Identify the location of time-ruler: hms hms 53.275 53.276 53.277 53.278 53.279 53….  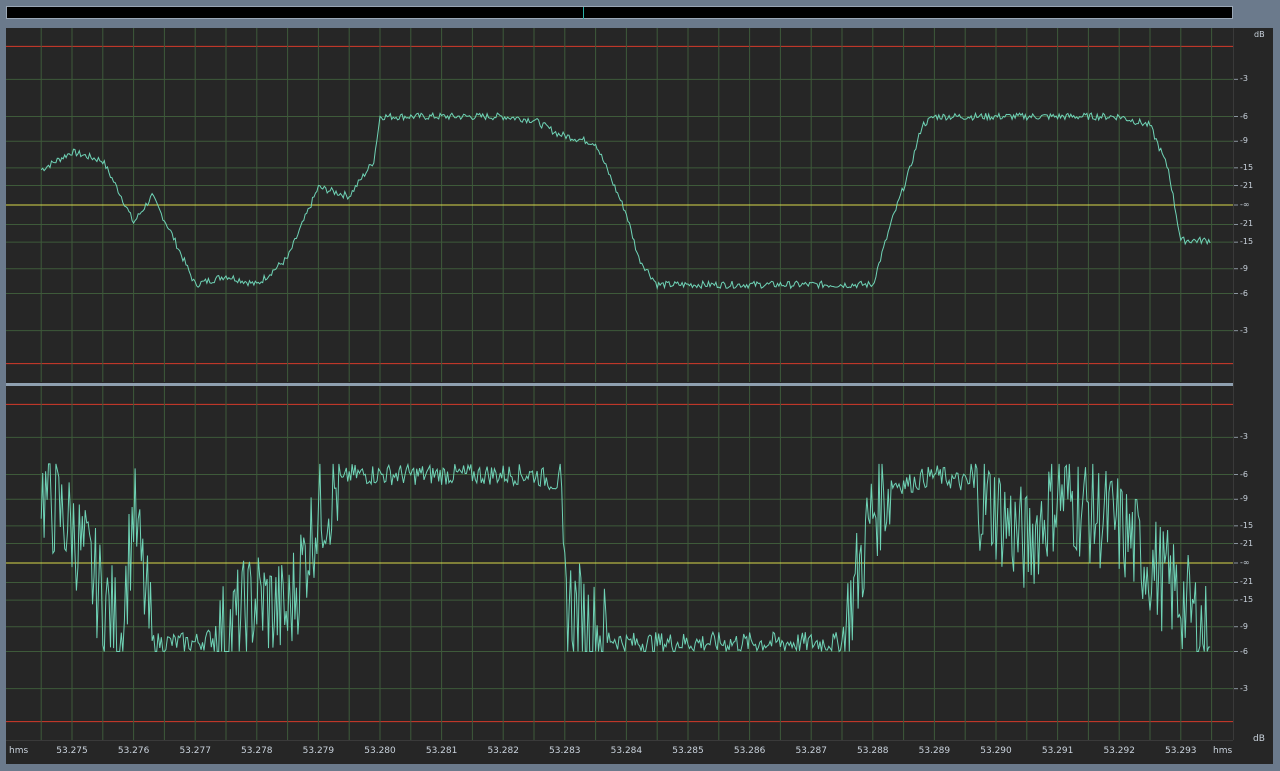
(619, 752).